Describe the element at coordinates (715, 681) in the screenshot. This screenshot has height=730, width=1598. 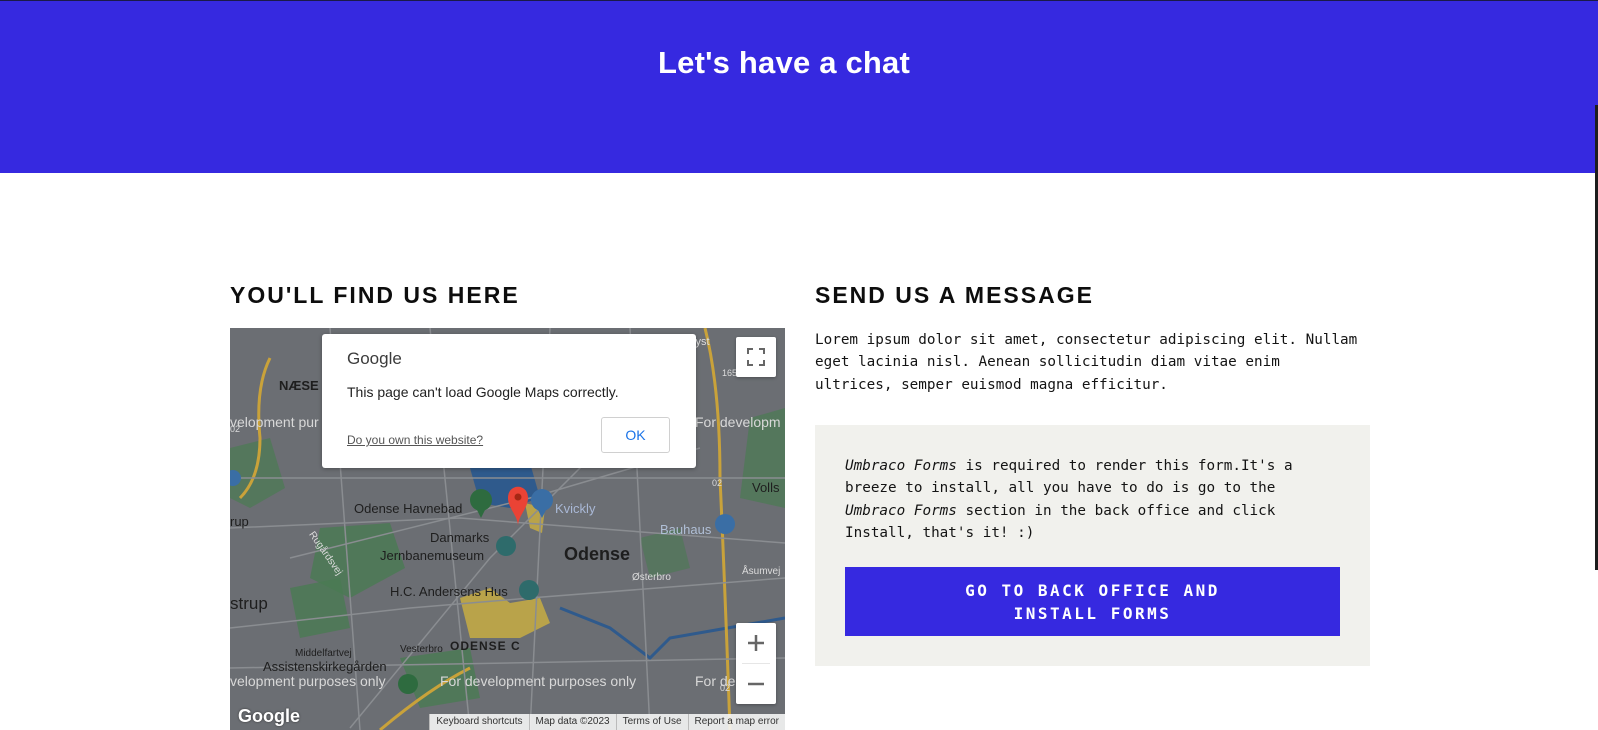
I see `map-watermark: For de` at that location.